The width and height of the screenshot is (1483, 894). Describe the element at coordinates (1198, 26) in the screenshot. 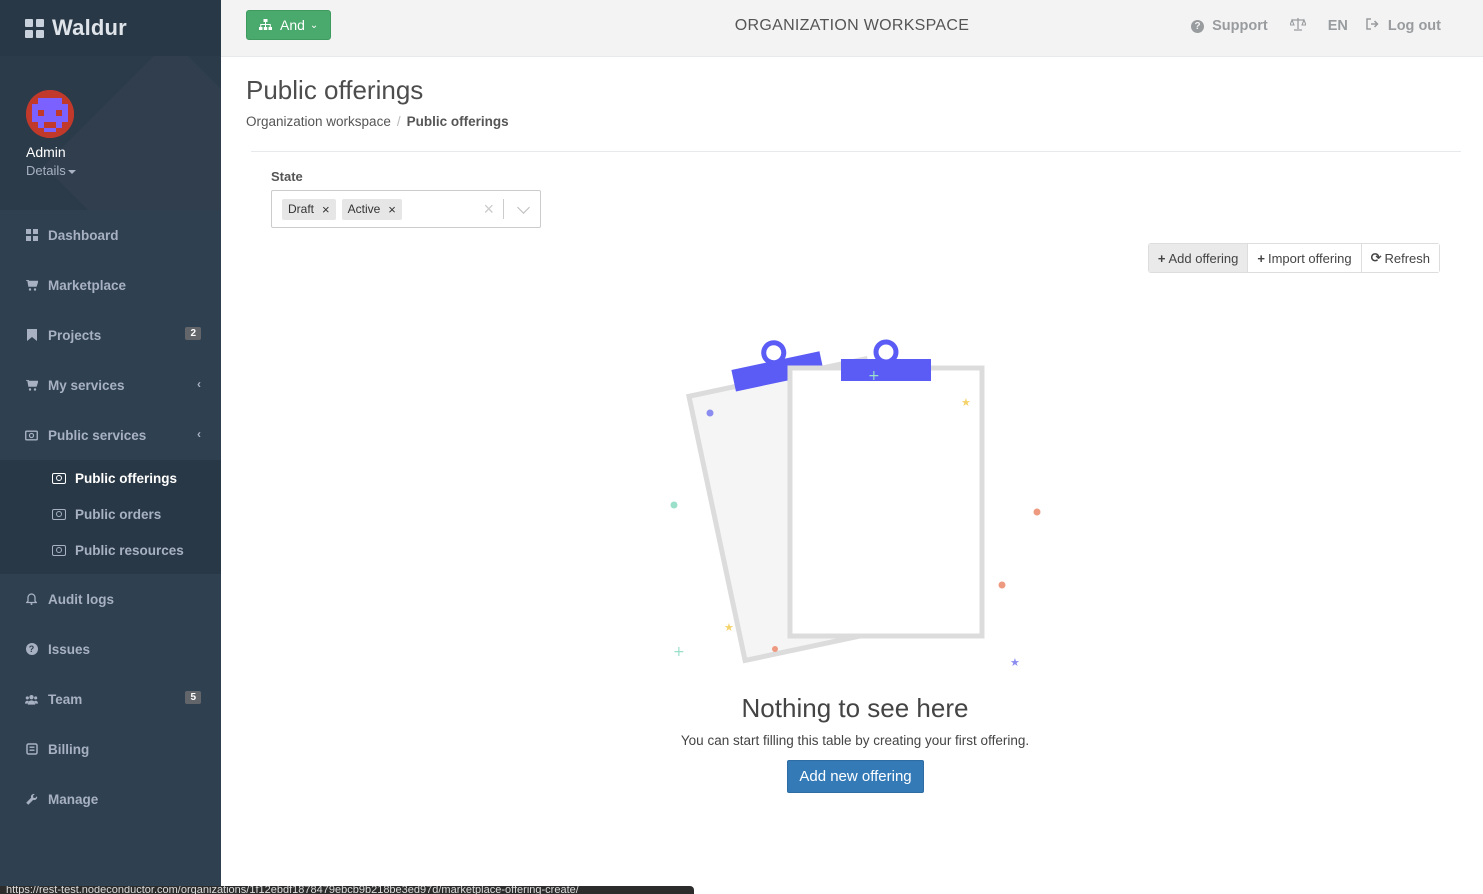

I see `question-circle-icon: ?` at that location.